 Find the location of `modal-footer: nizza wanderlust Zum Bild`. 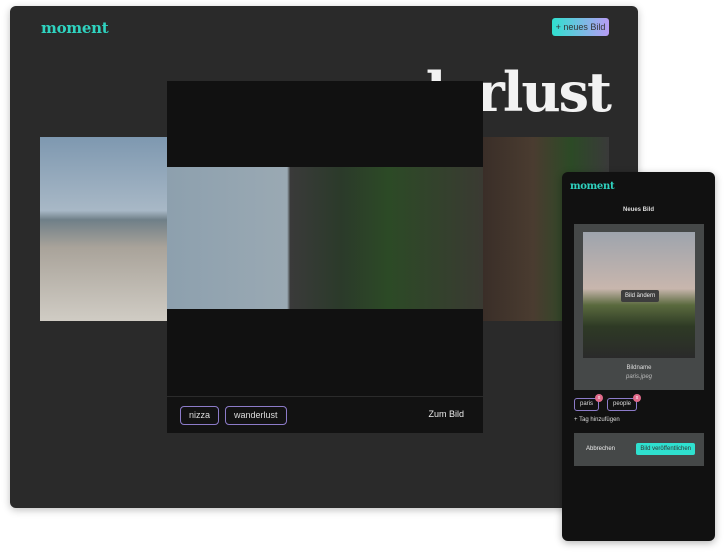

modal-footer: nizza wanderlust Zum Bild is located at coordinates (325, 414).